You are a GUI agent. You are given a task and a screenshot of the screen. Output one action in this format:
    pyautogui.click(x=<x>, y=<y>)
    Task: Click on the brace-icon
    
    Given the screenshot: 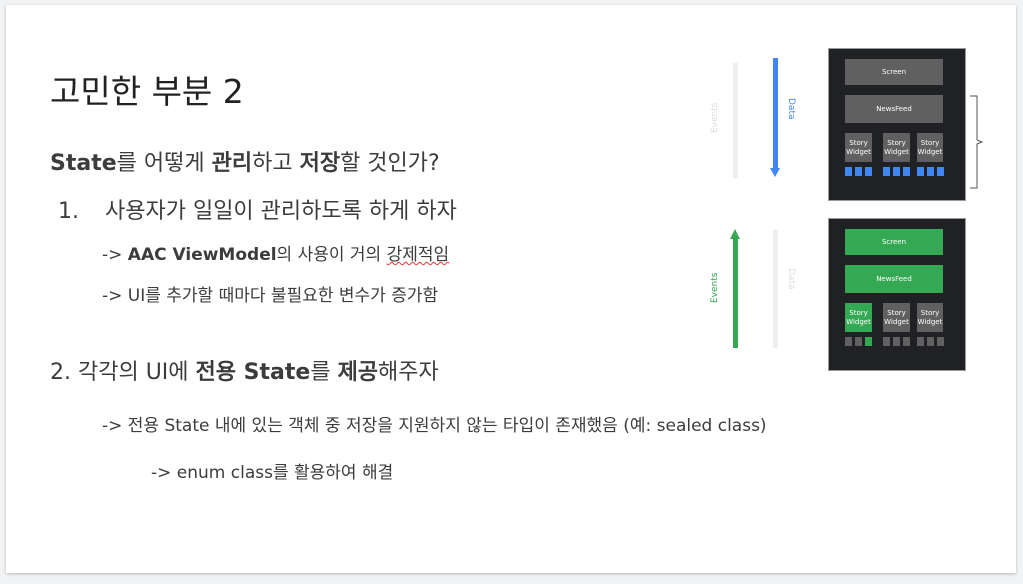 What is the action you would take?
    pyautogui.click(x=977, y=142)
    